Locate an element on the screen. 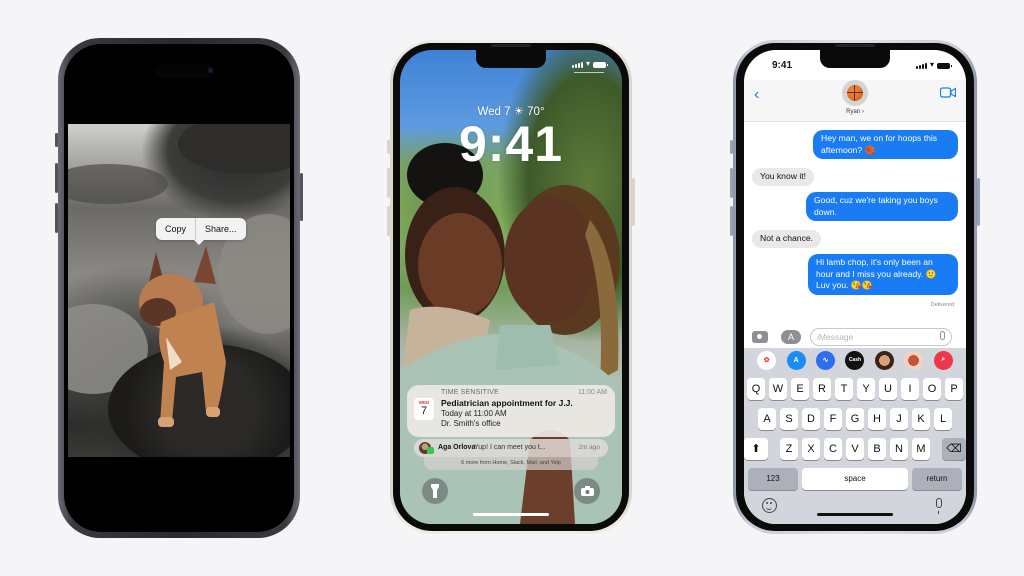 This screenshot has height=576, width=1024. images-search-app-icon: ⌕ is located at coordinates (943, 360).